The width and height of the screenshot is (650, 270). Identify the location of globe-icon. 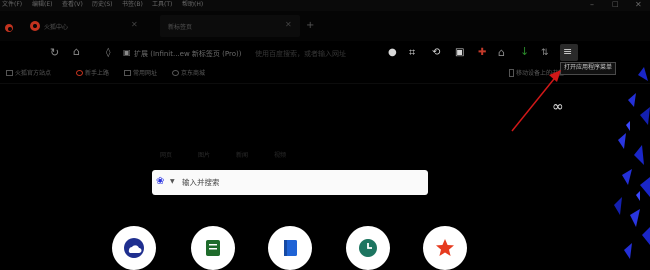
(175, 73).